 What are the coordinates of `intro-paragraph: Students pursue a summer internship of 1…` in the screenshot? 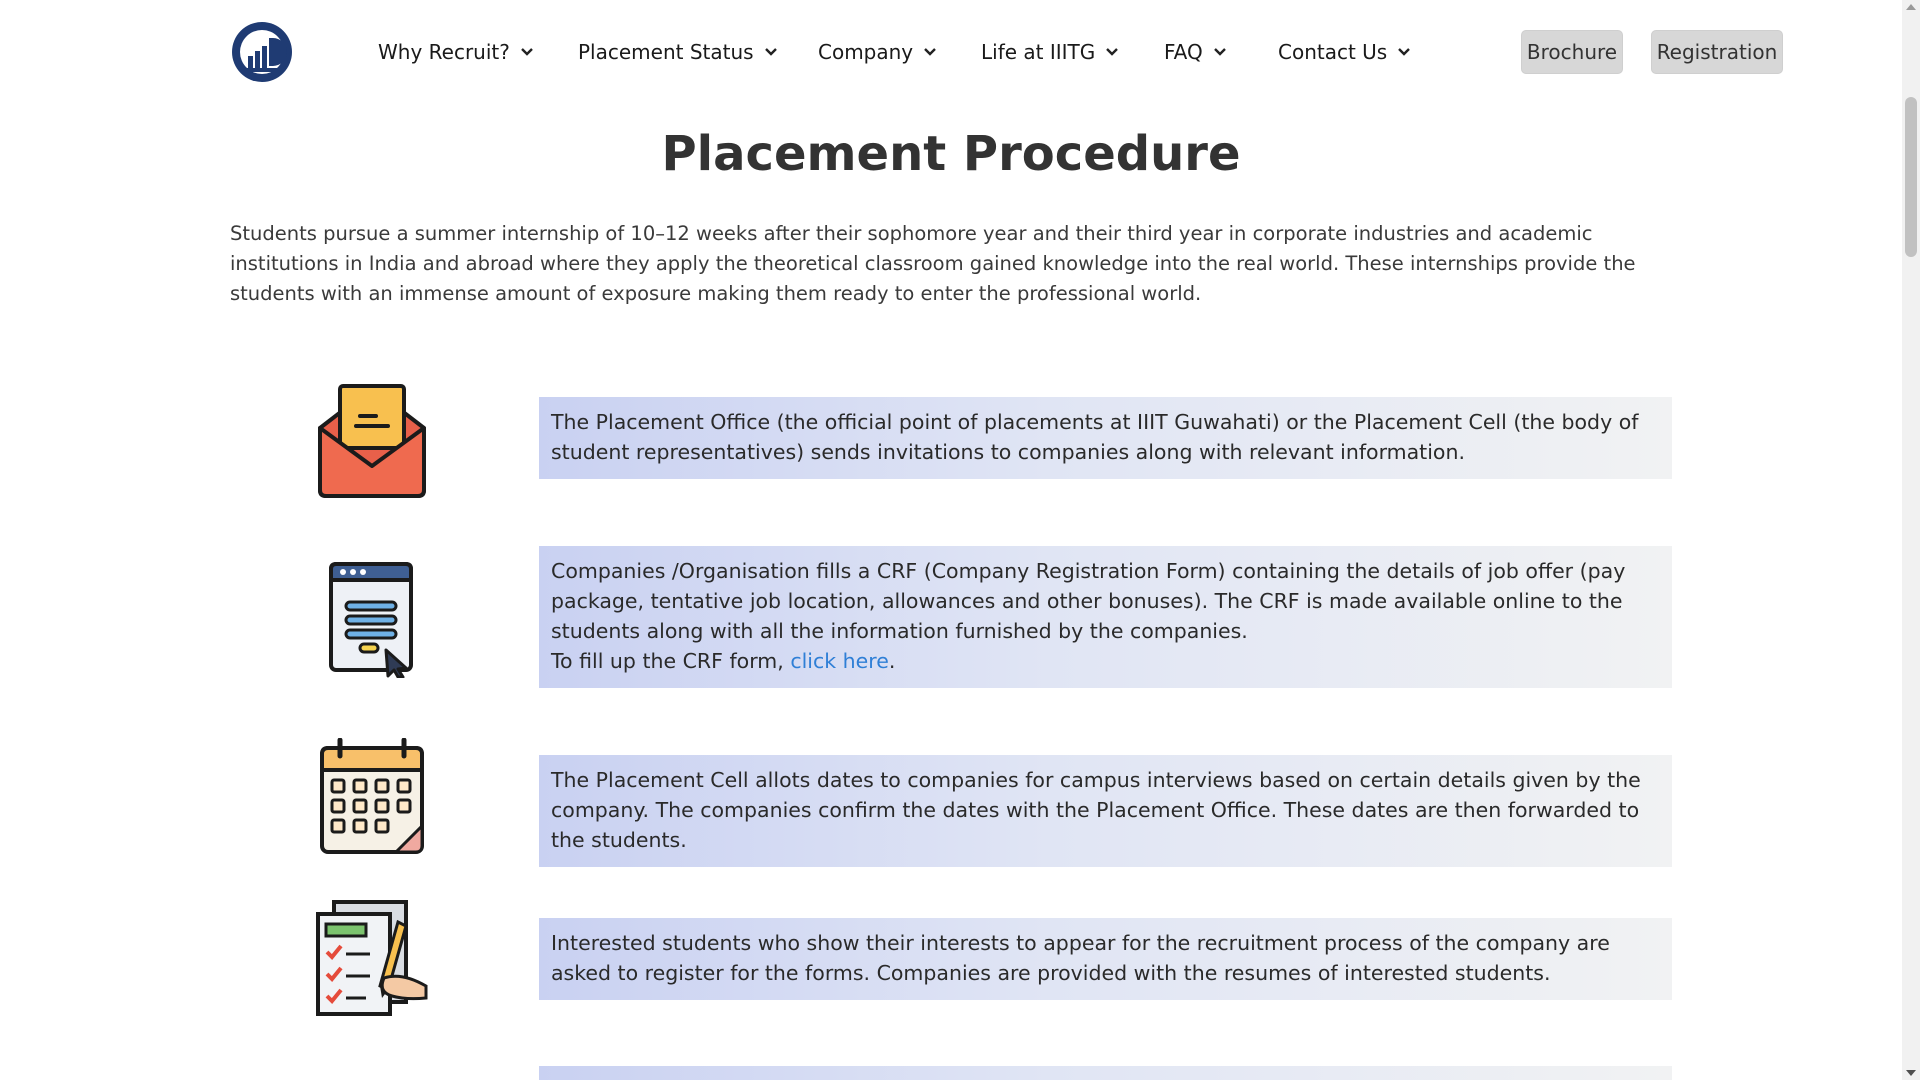 It's located at (933, 263).